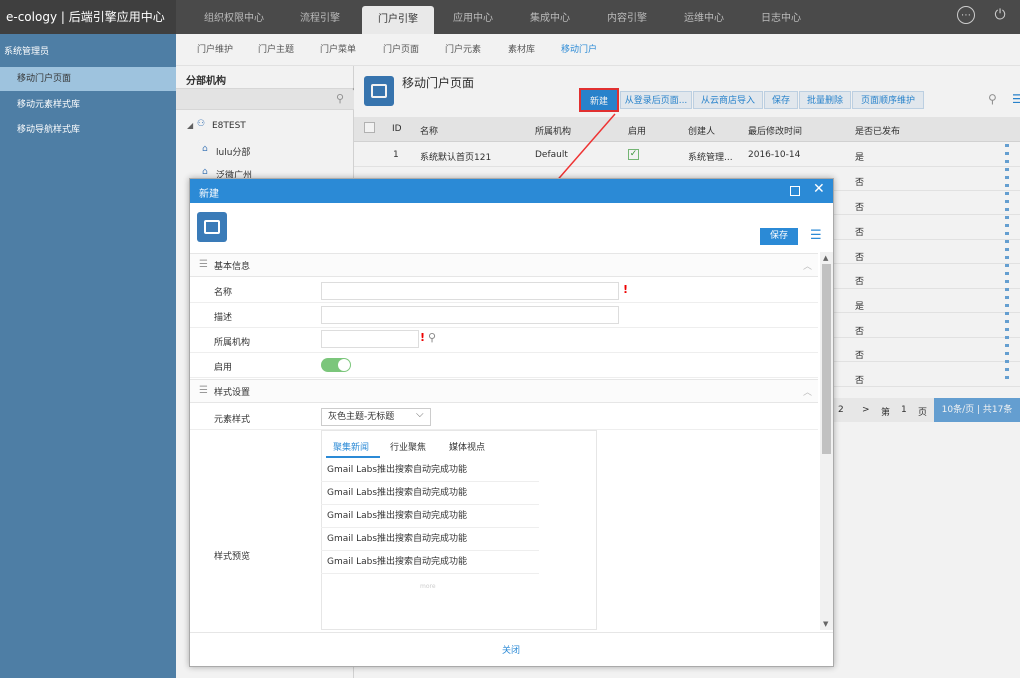 Image resolution: width=1020 pixels, height=678 pixels. I want to click on section-basic-label: 基本信息, so click(232, 267).